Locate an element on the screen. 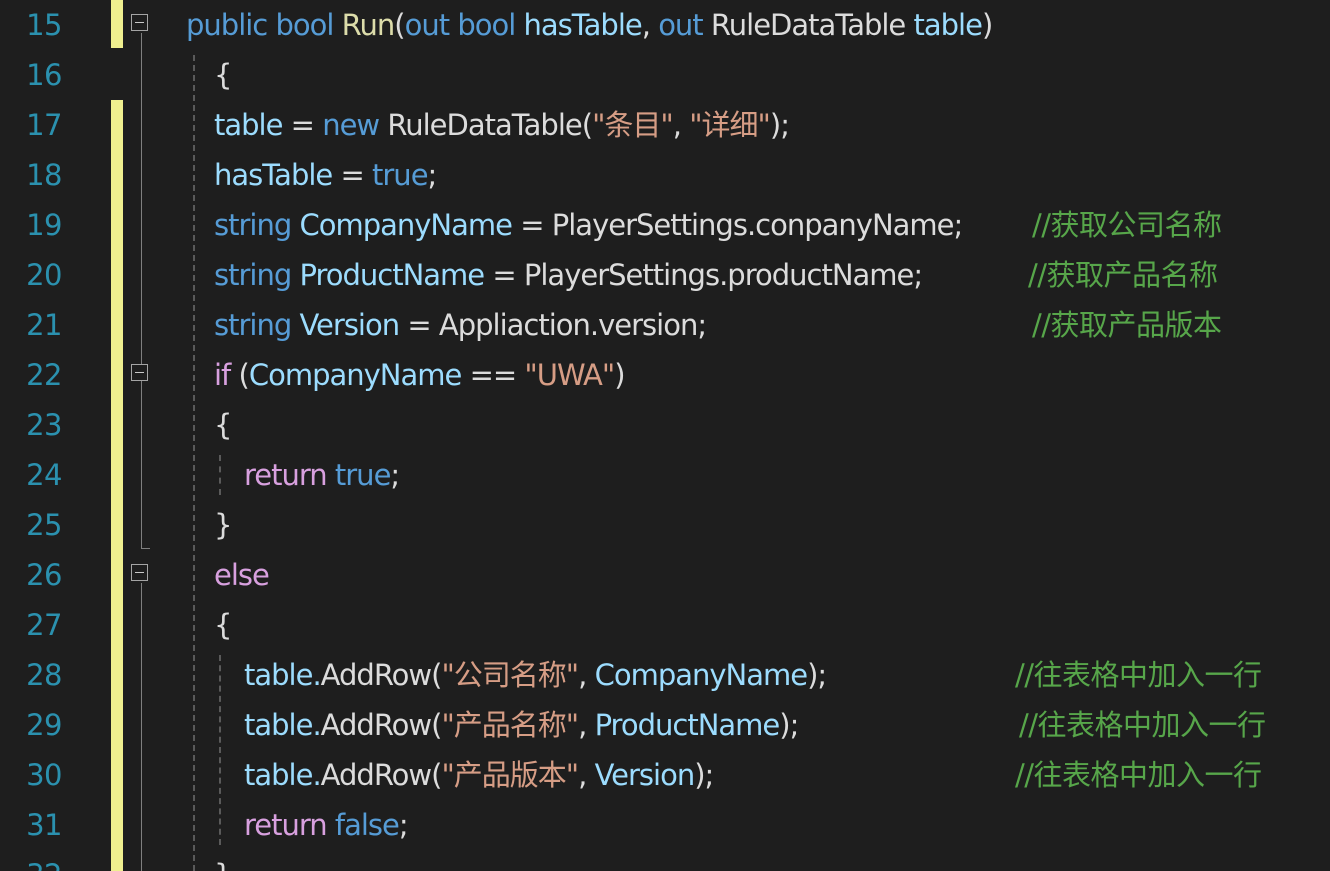  line-number: 30 is located at coordinates (44, 775).